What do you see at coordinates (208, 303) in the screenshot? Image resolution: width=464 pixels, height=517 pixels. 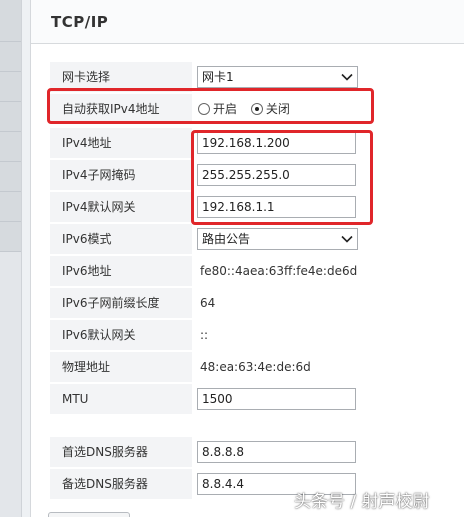 I see `ipv6-prefix-value: 64` at bounding box center [208, 303].